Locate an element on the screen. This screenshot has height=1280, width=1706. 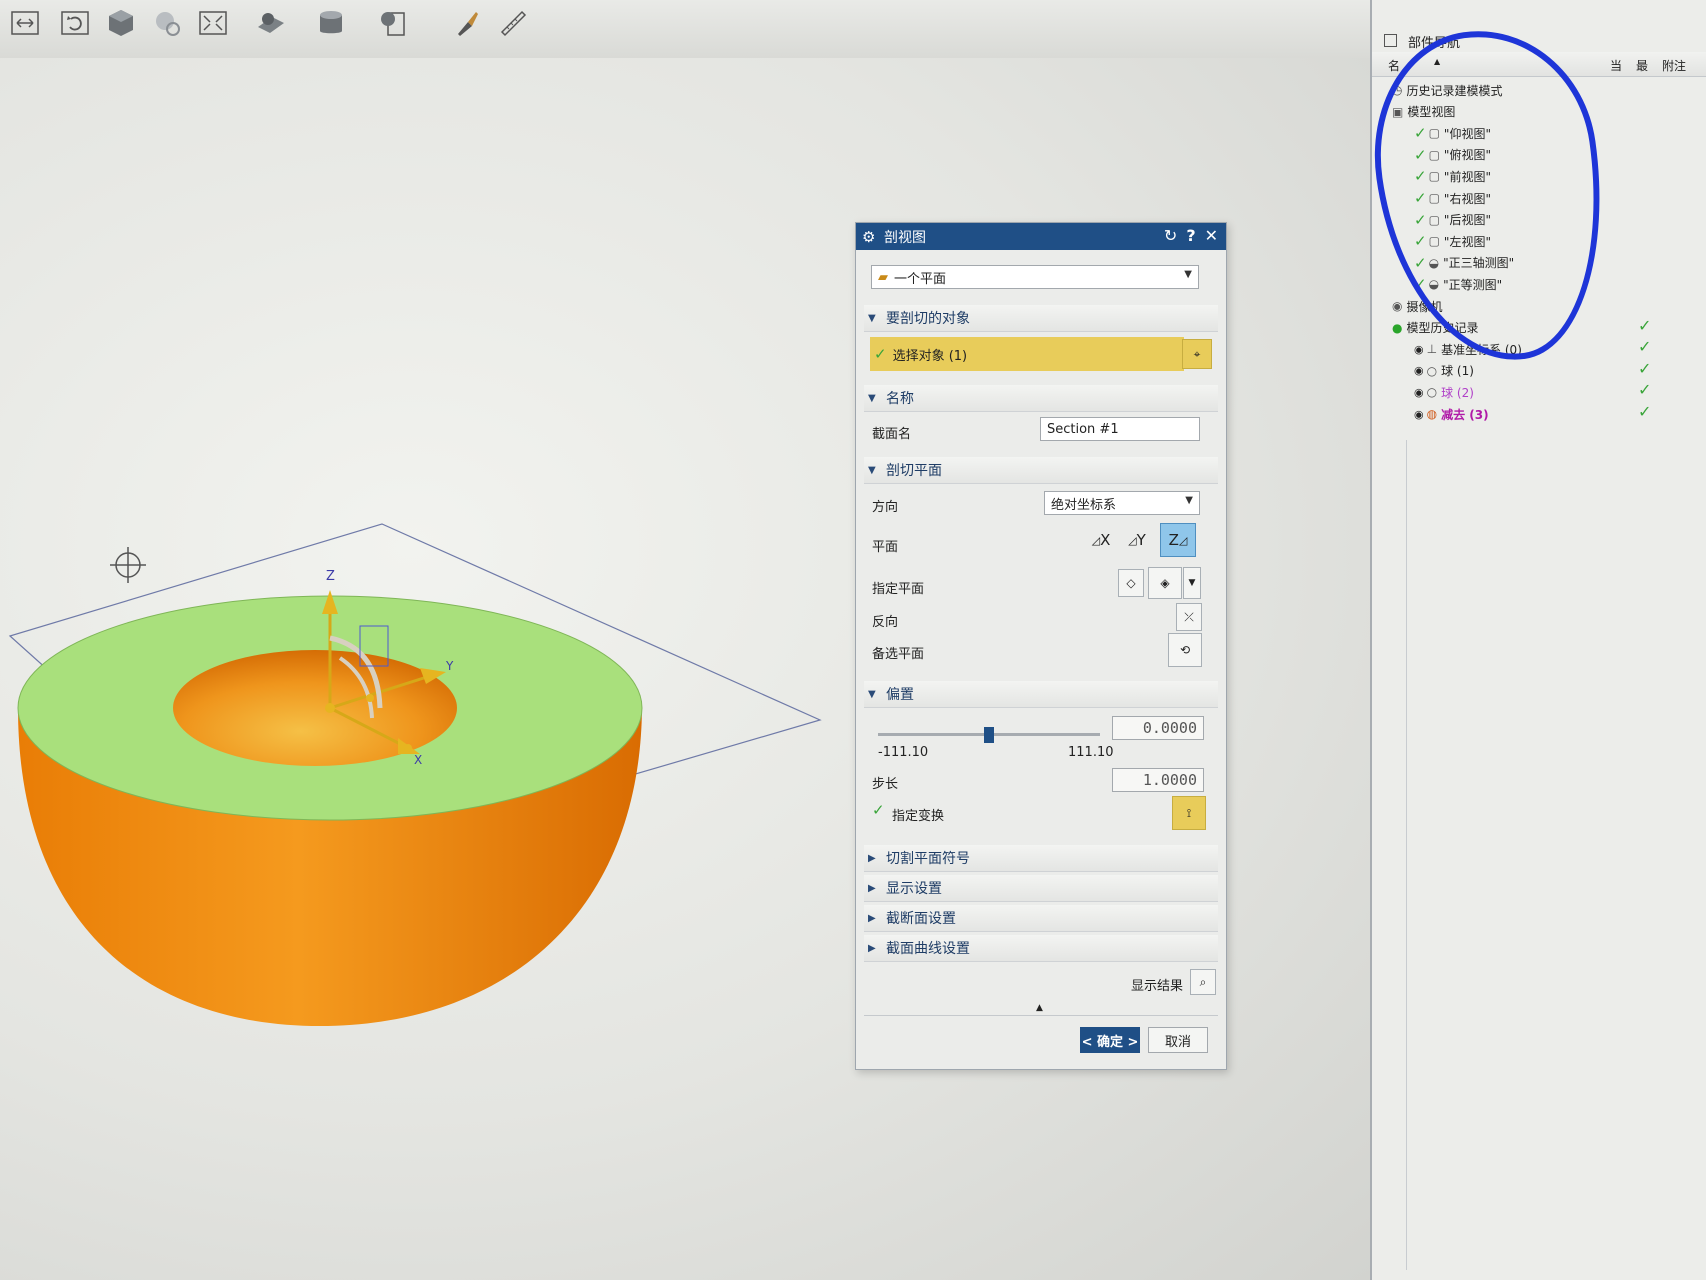
tree-item: ✓ ▢ "左视图" is located at coordinates (1452, 241).